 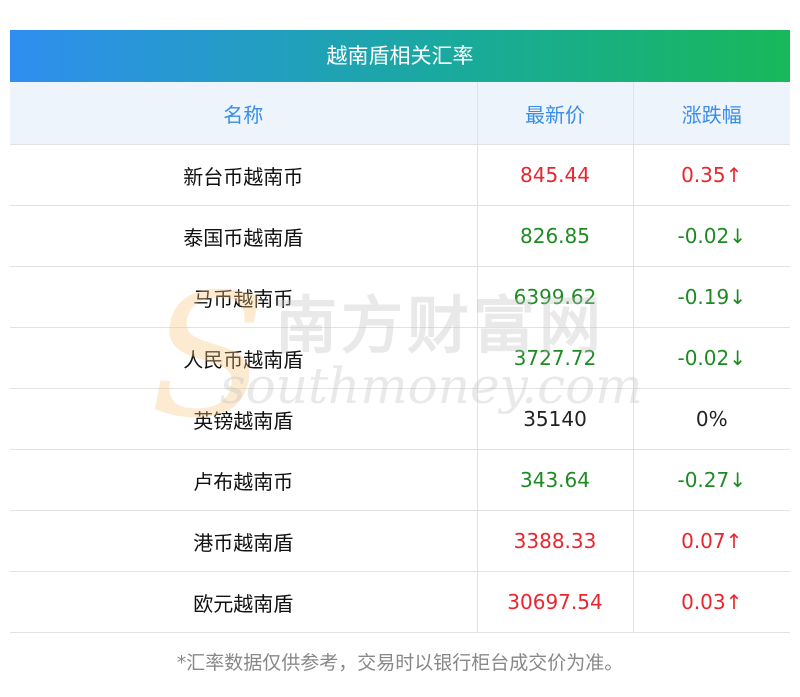 I want to click on change-percent: -0.19↓, so click(x=711, y=297).